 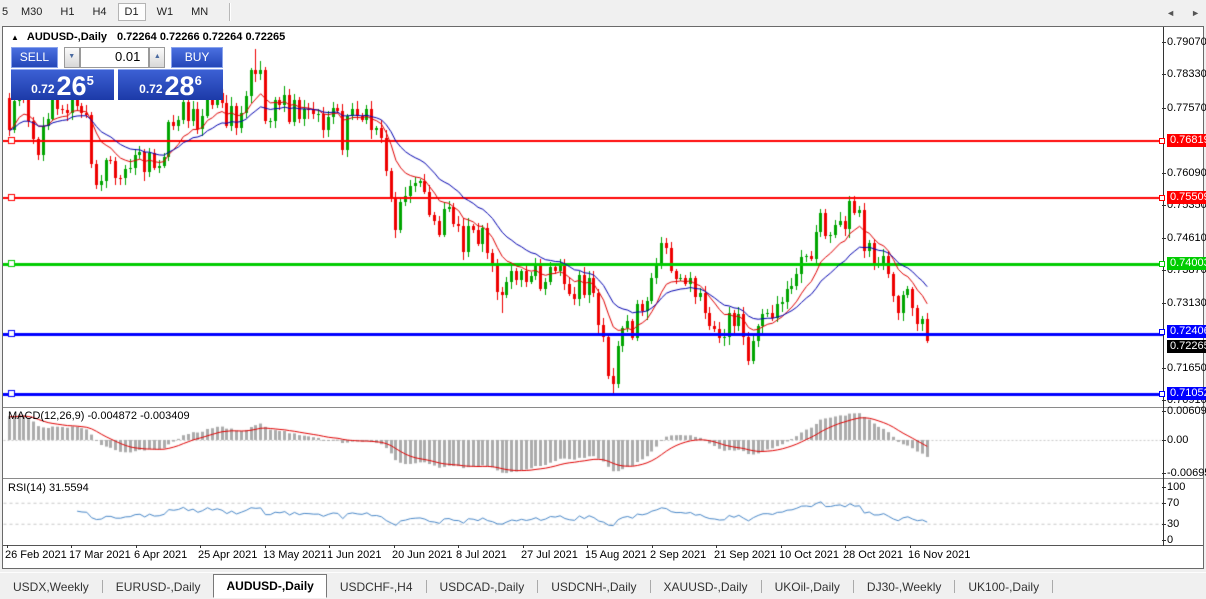 What do you see at coordinates (616, 553) in the screenshot?
I see `date-label: 15 Aug 2021` at bounding box center [616, 553].